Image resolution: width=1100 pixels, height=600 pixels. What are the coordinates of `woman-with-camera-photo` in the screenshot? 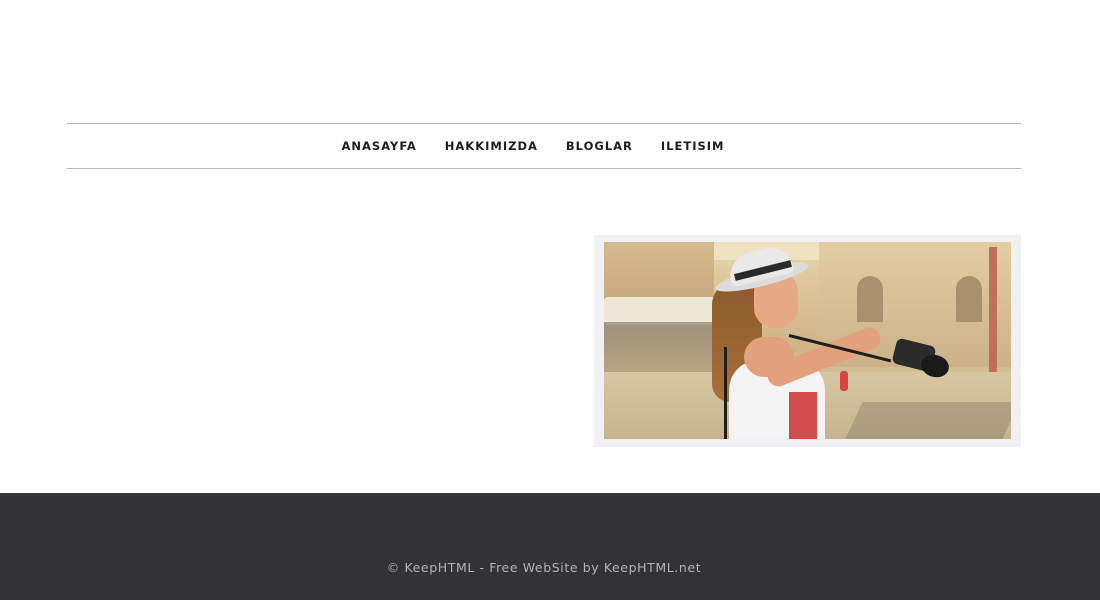 It's located at (807, 340).